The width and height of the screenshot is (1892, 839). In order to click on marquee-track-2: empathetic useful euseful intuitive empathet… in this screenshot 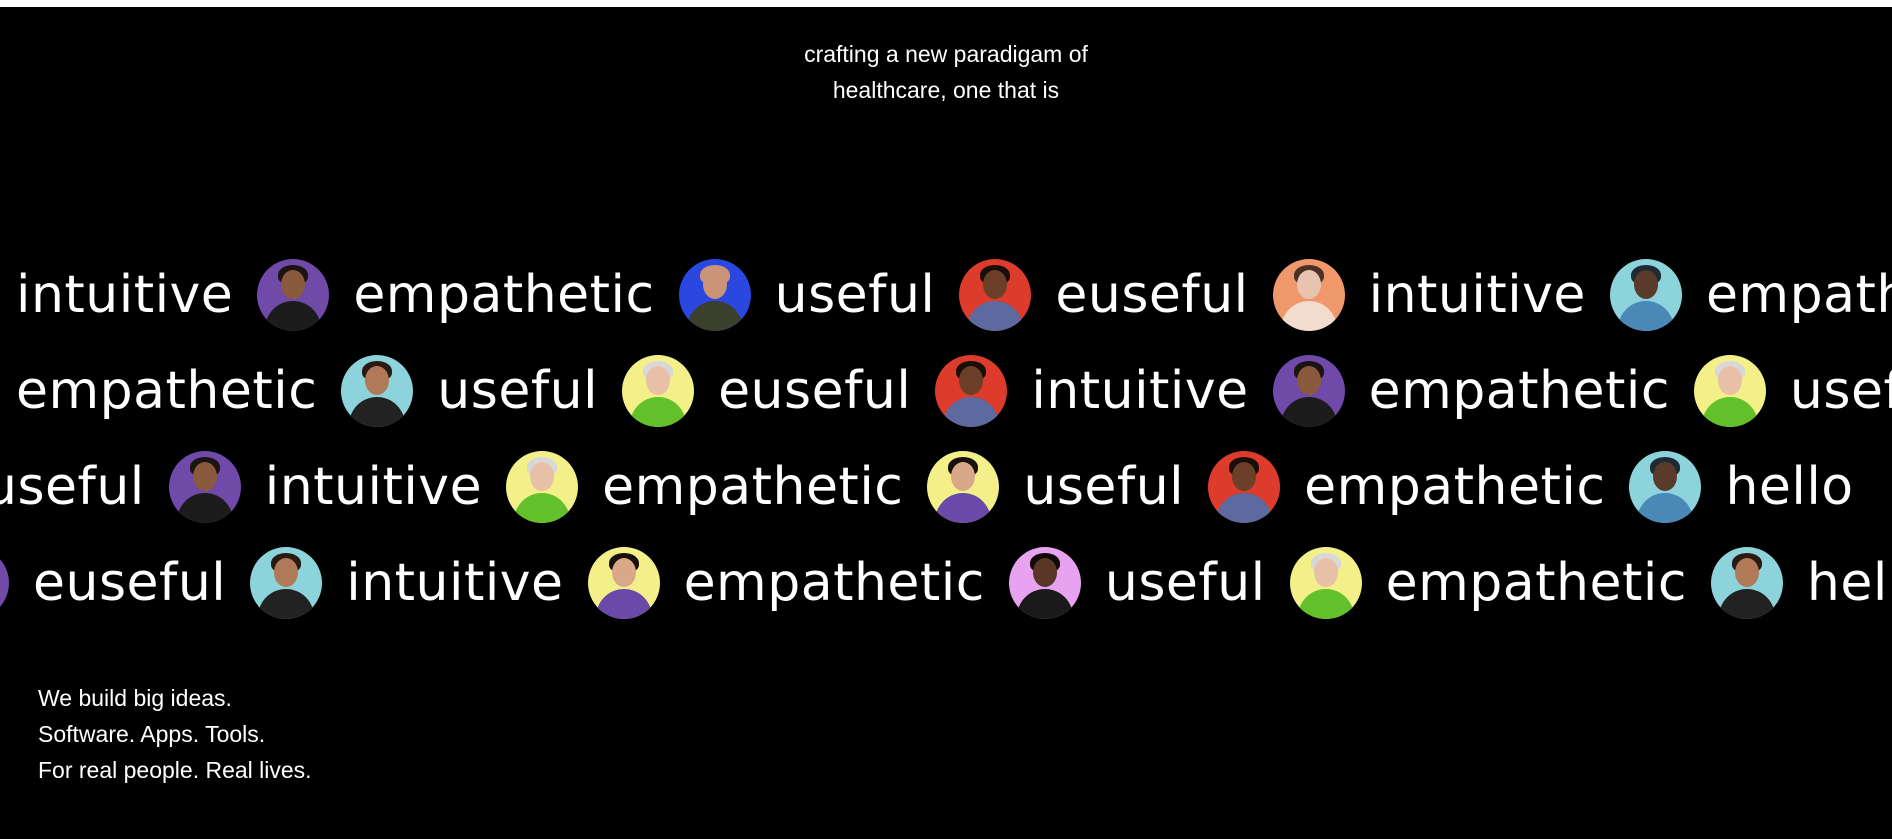, I will do `click(946, 391)`.